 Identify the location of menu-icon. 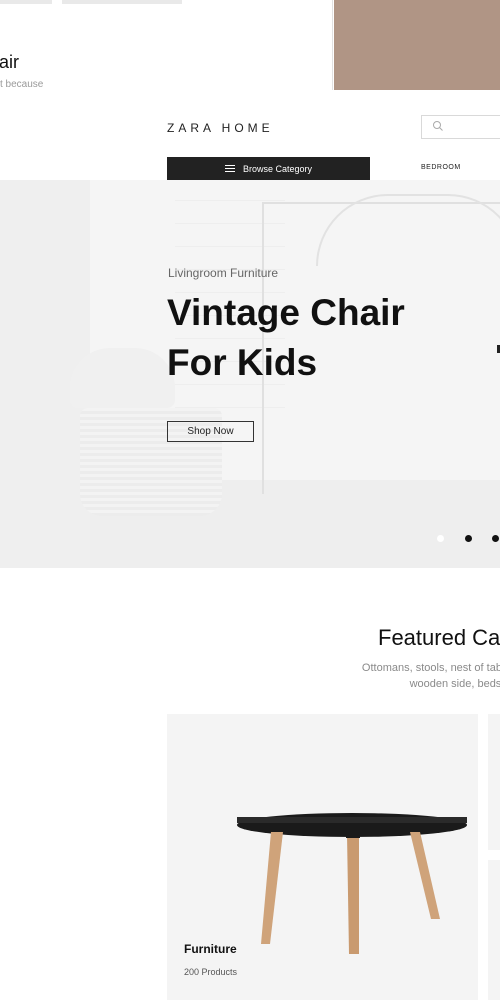
(229, 168).